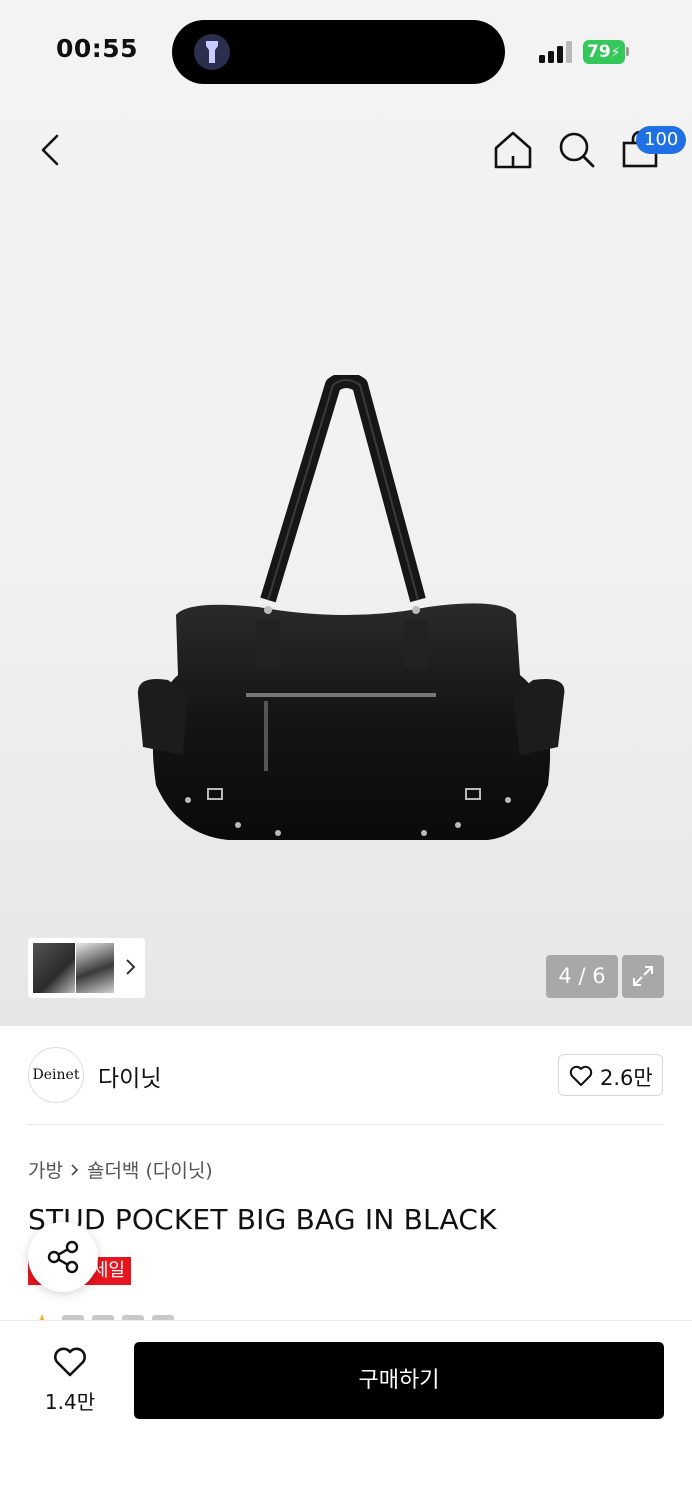 This screenshot has height=1500, width=692. I want to click on brand-logo: Deinet, so click(56, 1075).